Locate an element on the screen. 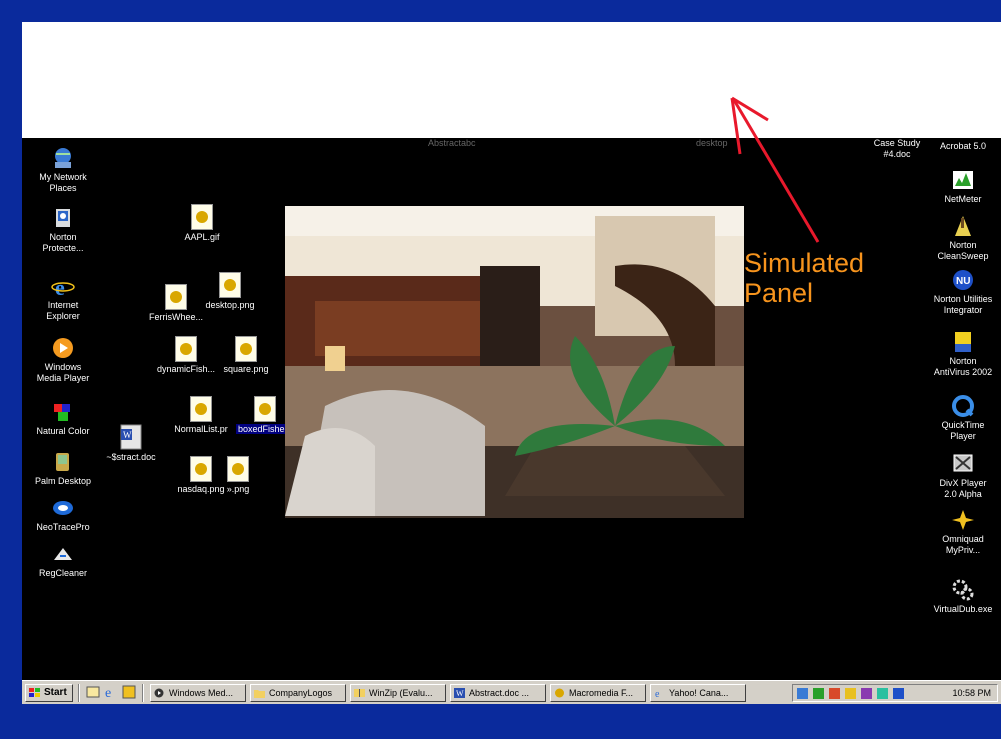 This screenshot has height=739, width=1001. desktop-icon-norton-antivirus: Norton AntiVirus 2002 is located at coordinates (959, 354).